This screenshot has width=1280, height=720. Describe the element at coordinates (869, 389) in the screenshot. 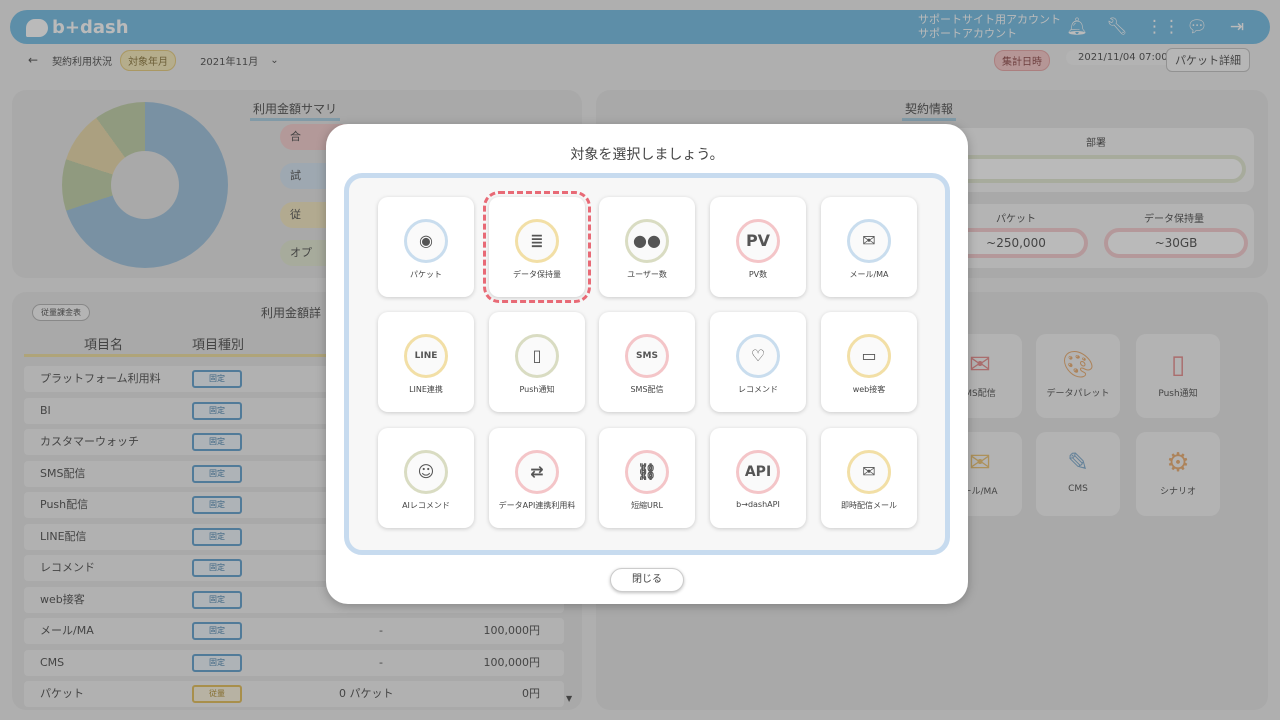

I see `option-label: web接客` at that location.